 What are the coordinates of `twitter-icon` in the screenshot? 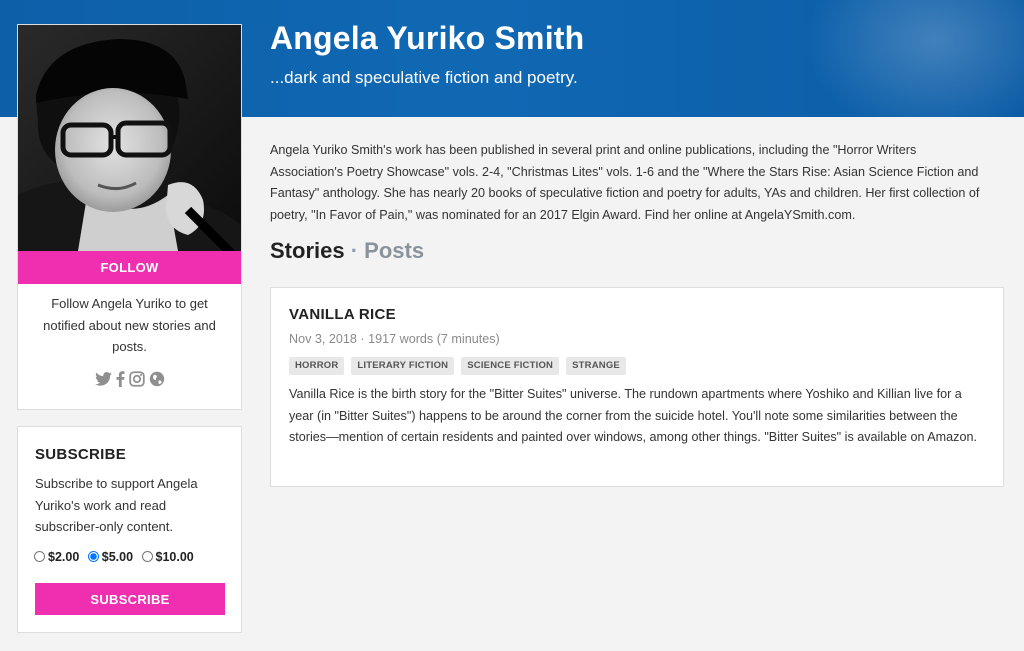 It's located at (103, 379).